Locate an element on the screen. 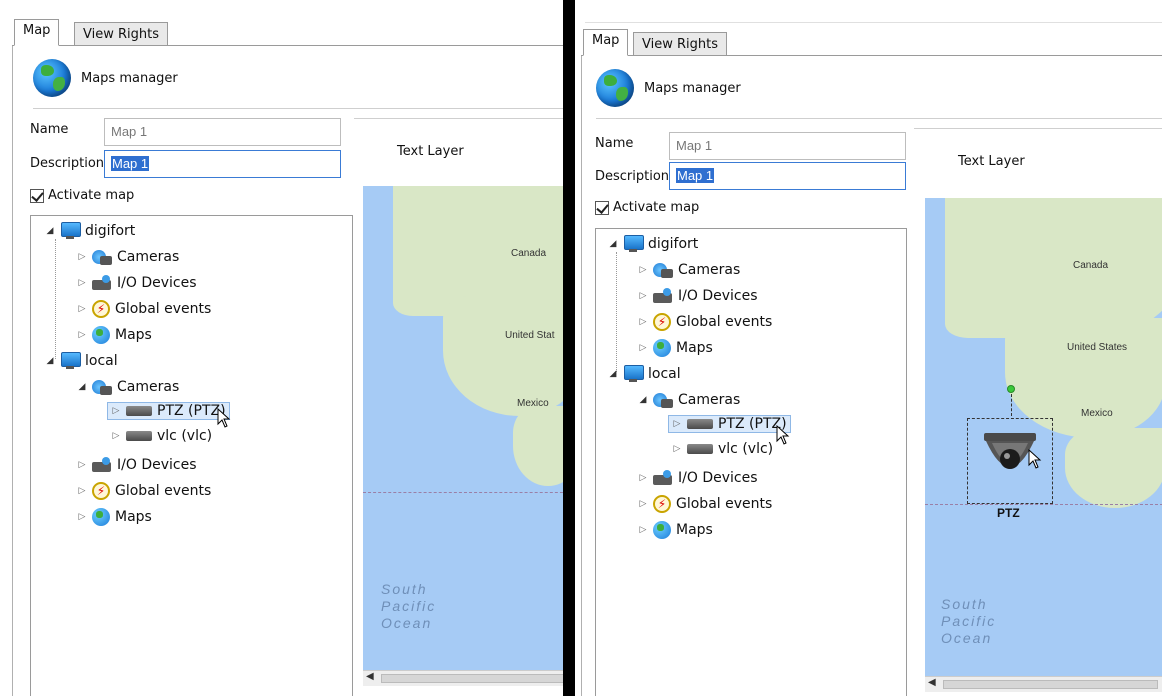  tree-node-label: Global events is located at coordinates (163, 491).